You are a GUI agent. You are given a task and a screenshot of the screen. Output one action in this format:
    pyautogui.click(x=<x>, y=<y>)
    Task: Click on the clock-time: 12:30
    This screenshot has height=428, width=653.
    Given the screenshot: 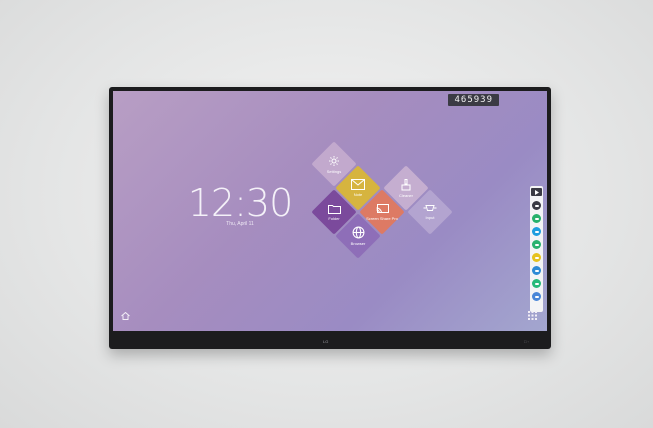 What is the action you would take?
    pyautogui.click(x=240, y=203)
    